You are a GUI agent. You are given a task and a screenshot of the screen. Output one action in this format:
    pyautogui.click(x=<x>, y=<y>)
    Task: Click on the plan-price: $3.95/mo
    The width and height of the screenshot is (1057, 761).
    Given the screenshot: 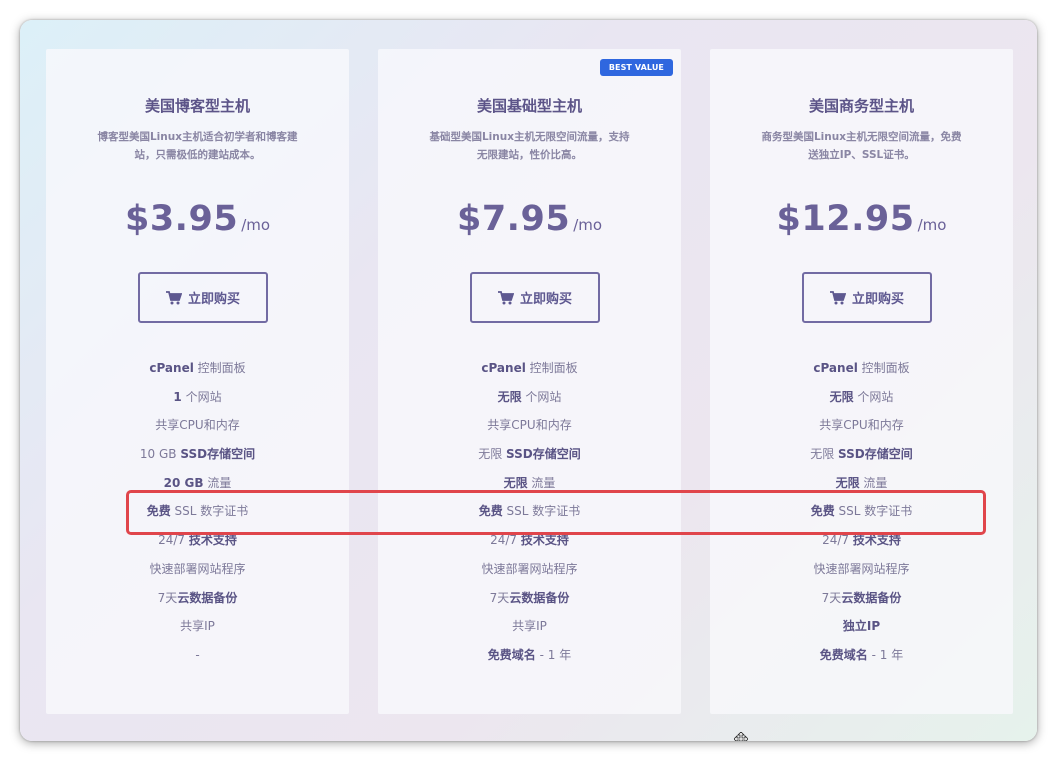 What is the action you would take?
    pyautogui.click(x=197, y=219)
    